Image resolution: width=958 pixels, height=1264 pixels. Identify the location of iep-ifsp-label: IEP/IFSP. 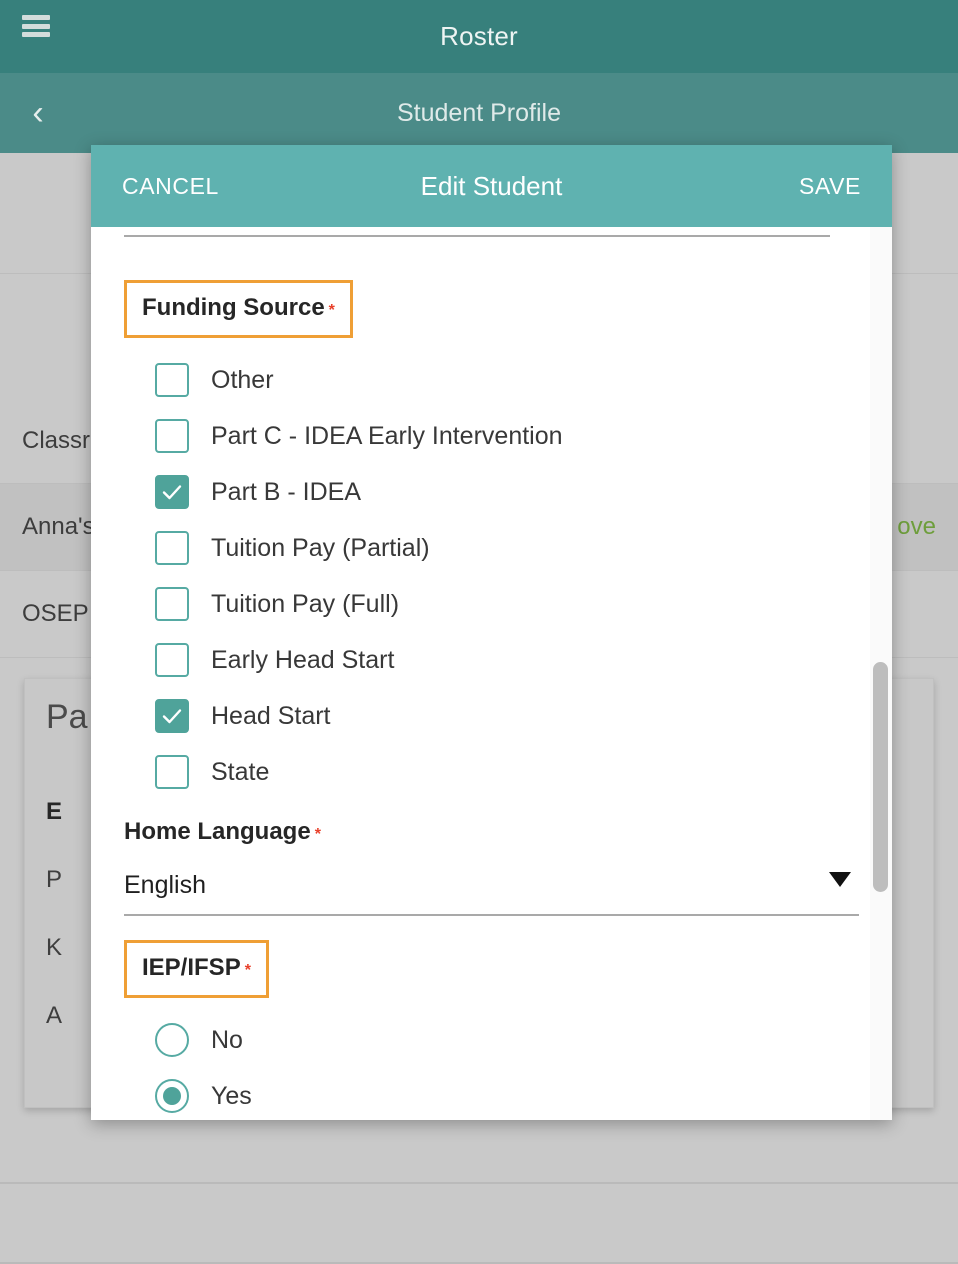
(191, 967).